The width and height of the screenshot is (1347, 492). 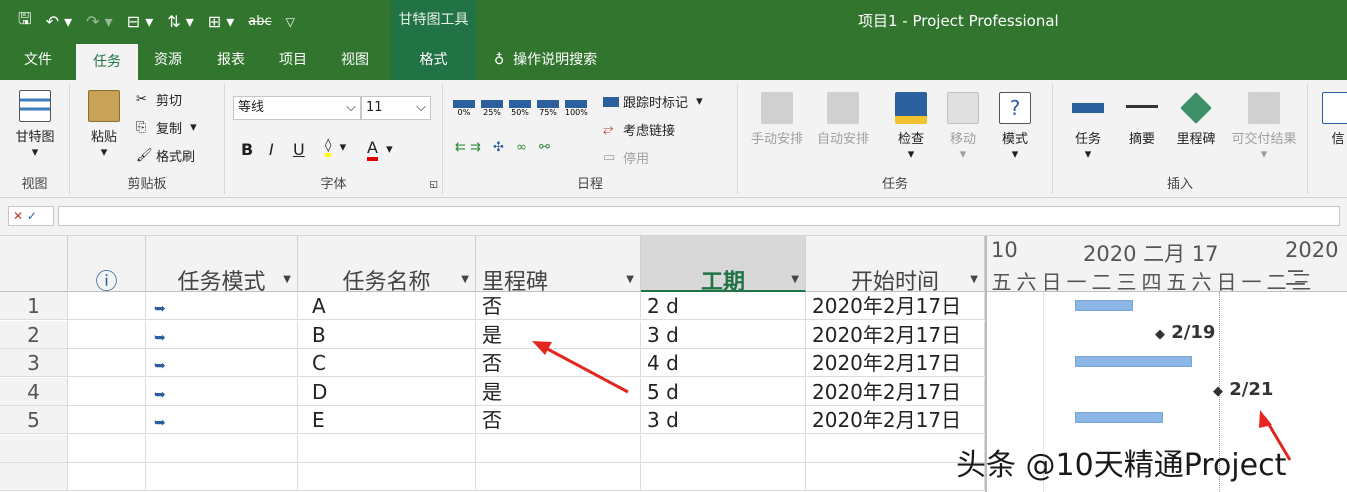 I want to click on watermark: 头条 @10天精通Project, so click(x=1121, y=465).